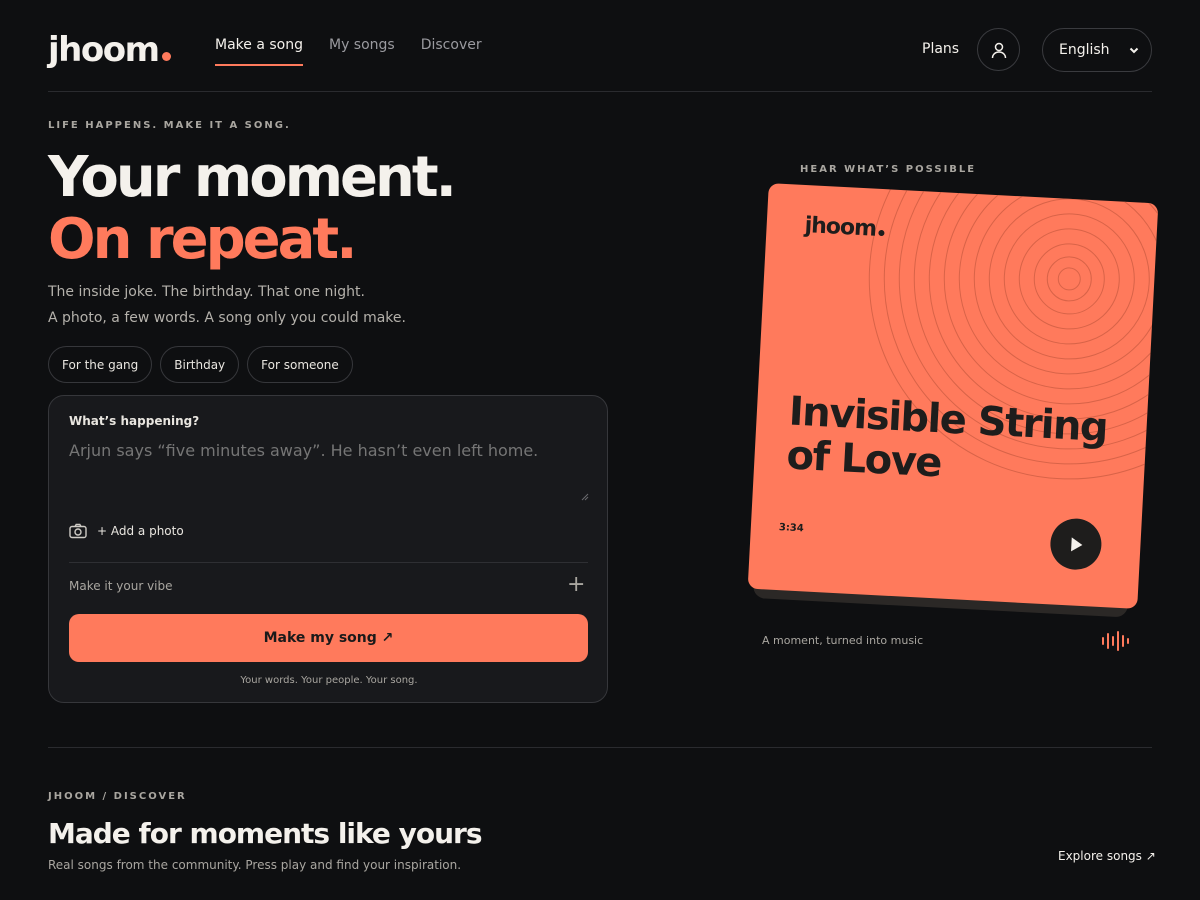 The height and width of the screenshot is (900, 1200). Describe the element at coordinates (328, 562) in the screenshot. I see `composer-divider` at that location.